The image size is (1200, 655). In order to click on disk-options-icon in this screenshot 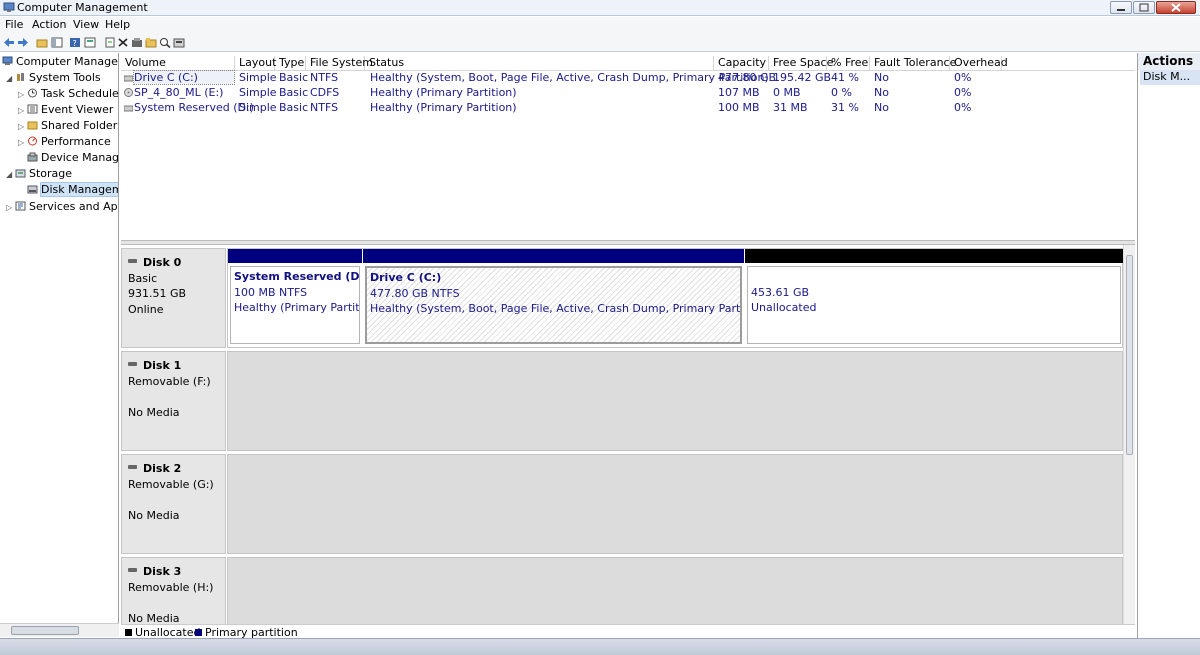, I will do `click(179, 42)`.